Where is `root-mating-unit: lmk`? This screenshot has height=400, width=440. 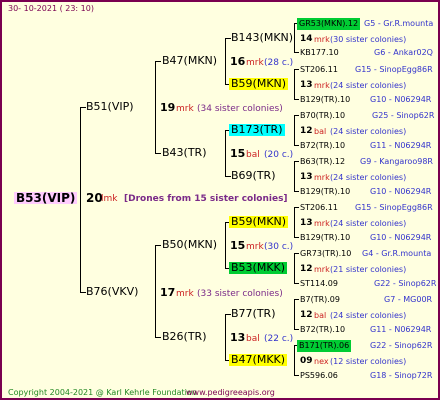 root-mating-unit: lmk is located at coordinates (109, 199).